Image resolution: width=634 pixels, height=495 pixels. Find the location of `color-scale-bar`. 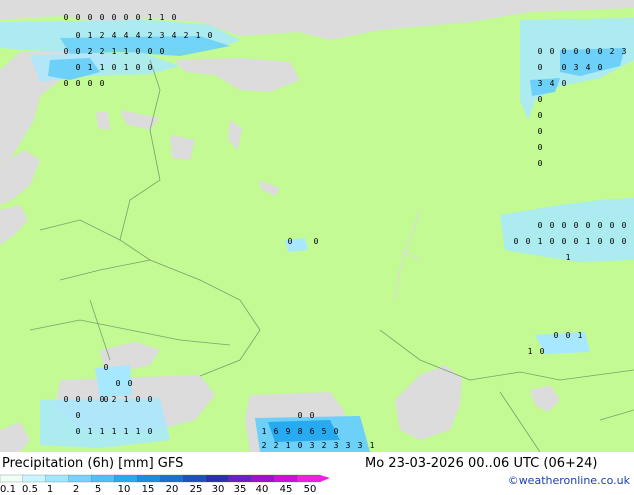

color-scale-bar is located at coordinates (165, 478).